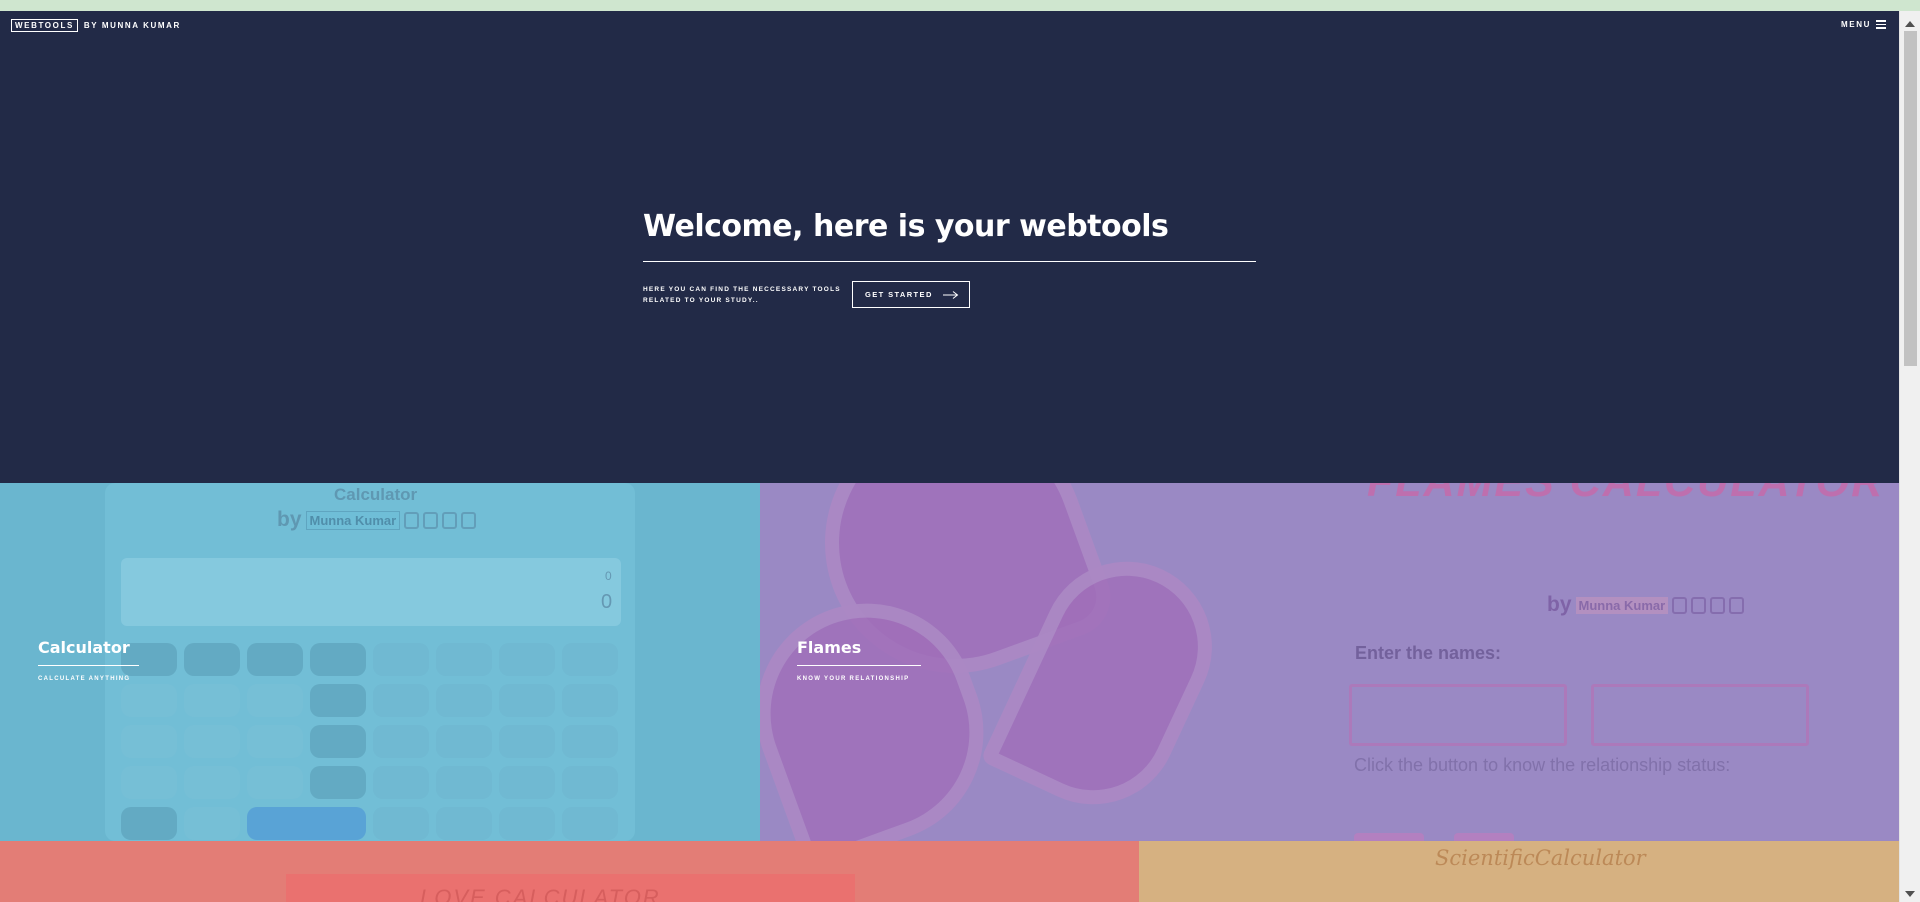 This screenshot has width=1920, height=902. Describe the element at coordinates (88, 665) in the screenshot. I see `calculator-card-divider` at that location.